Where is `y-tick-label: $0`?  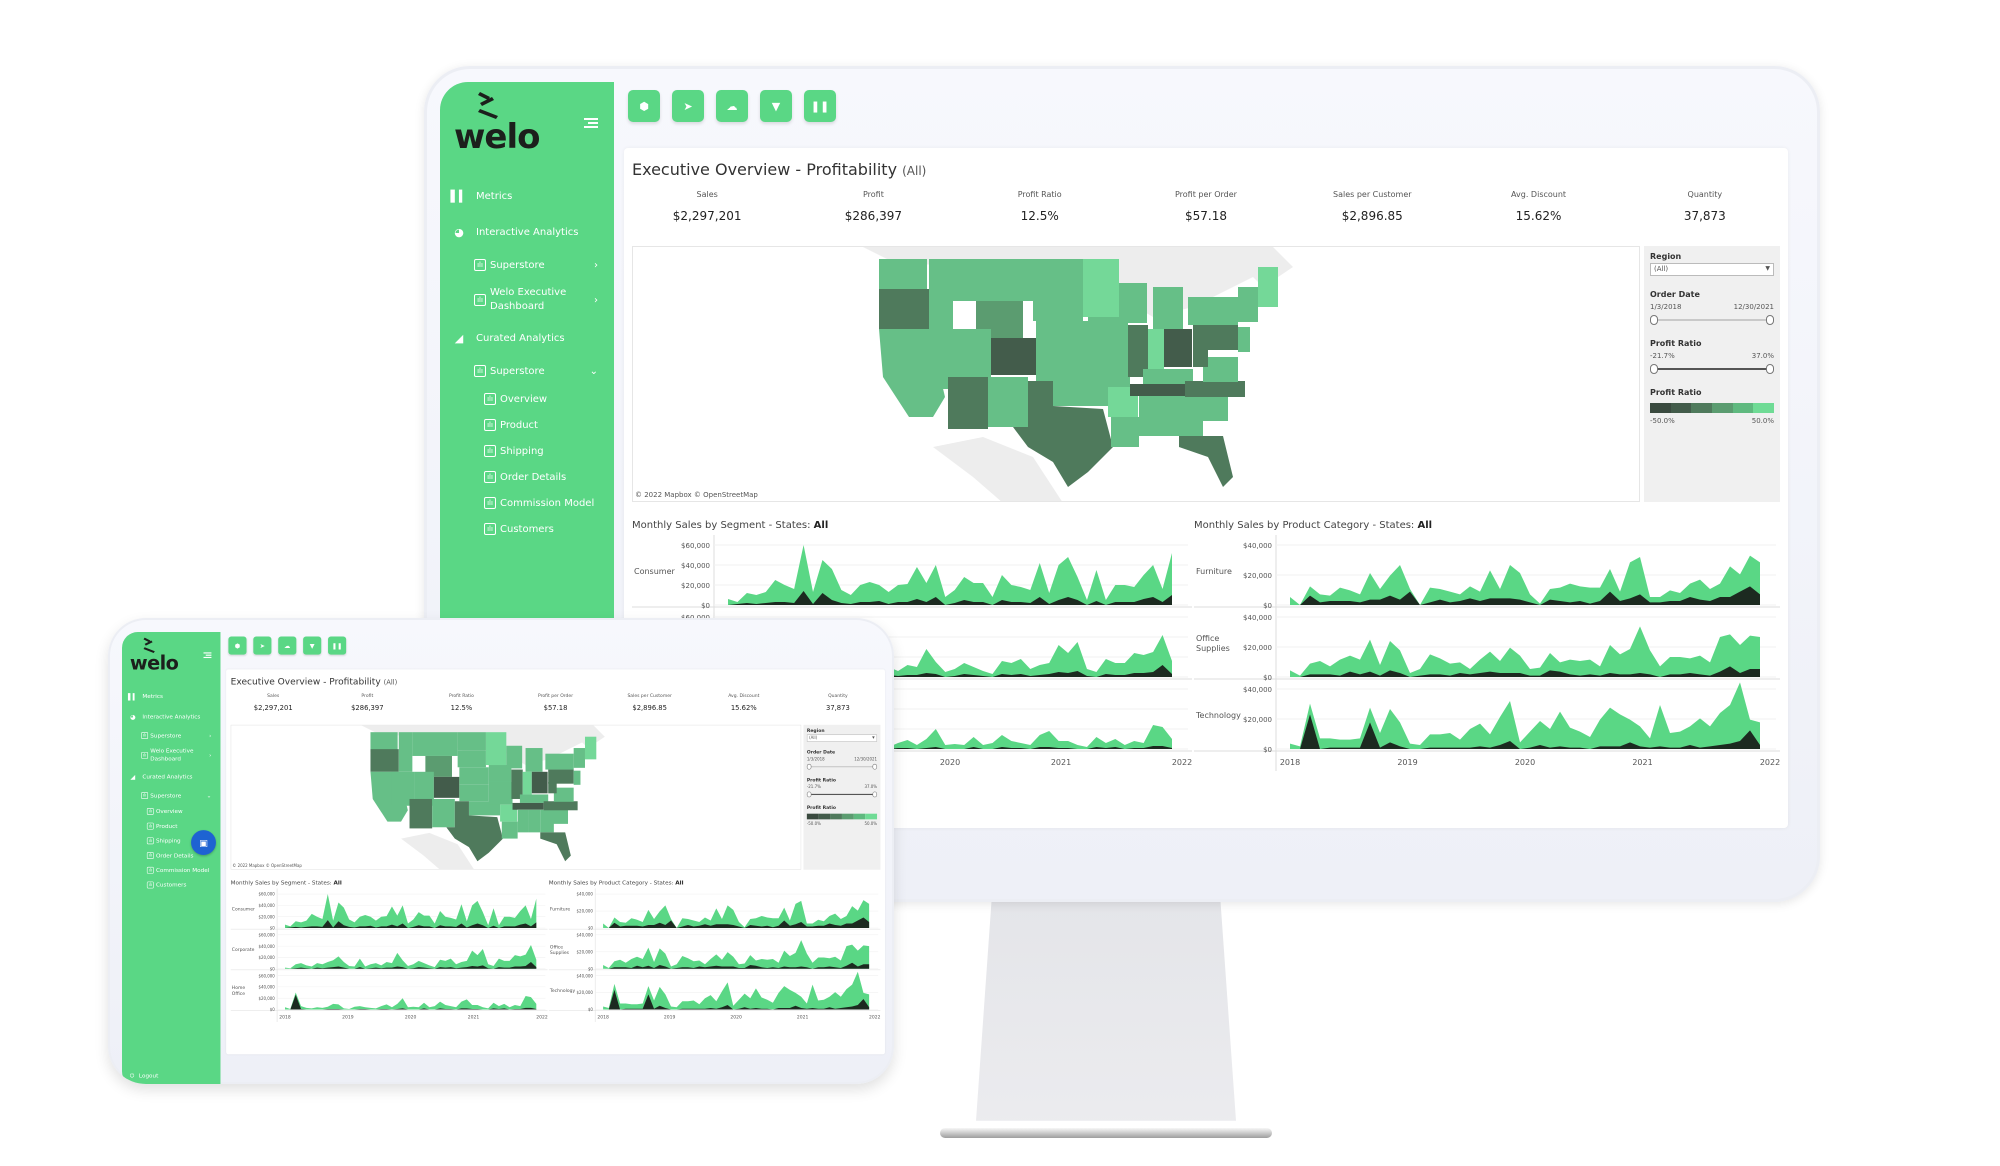
y-tick-label: $0 is located at coordinates (591, 1009).